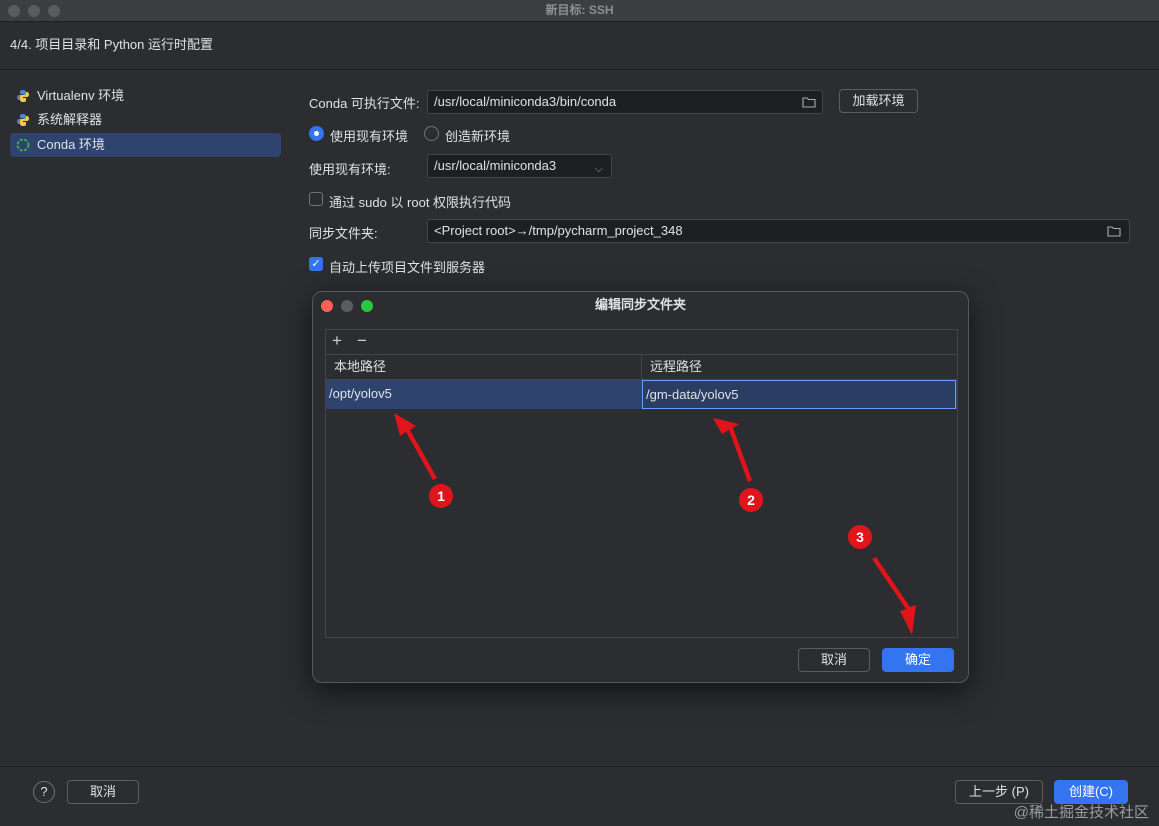 The height and width of the screenshot is (826, 1159). I want to click on dialog-ok-button: 确定, so click(918, 660).